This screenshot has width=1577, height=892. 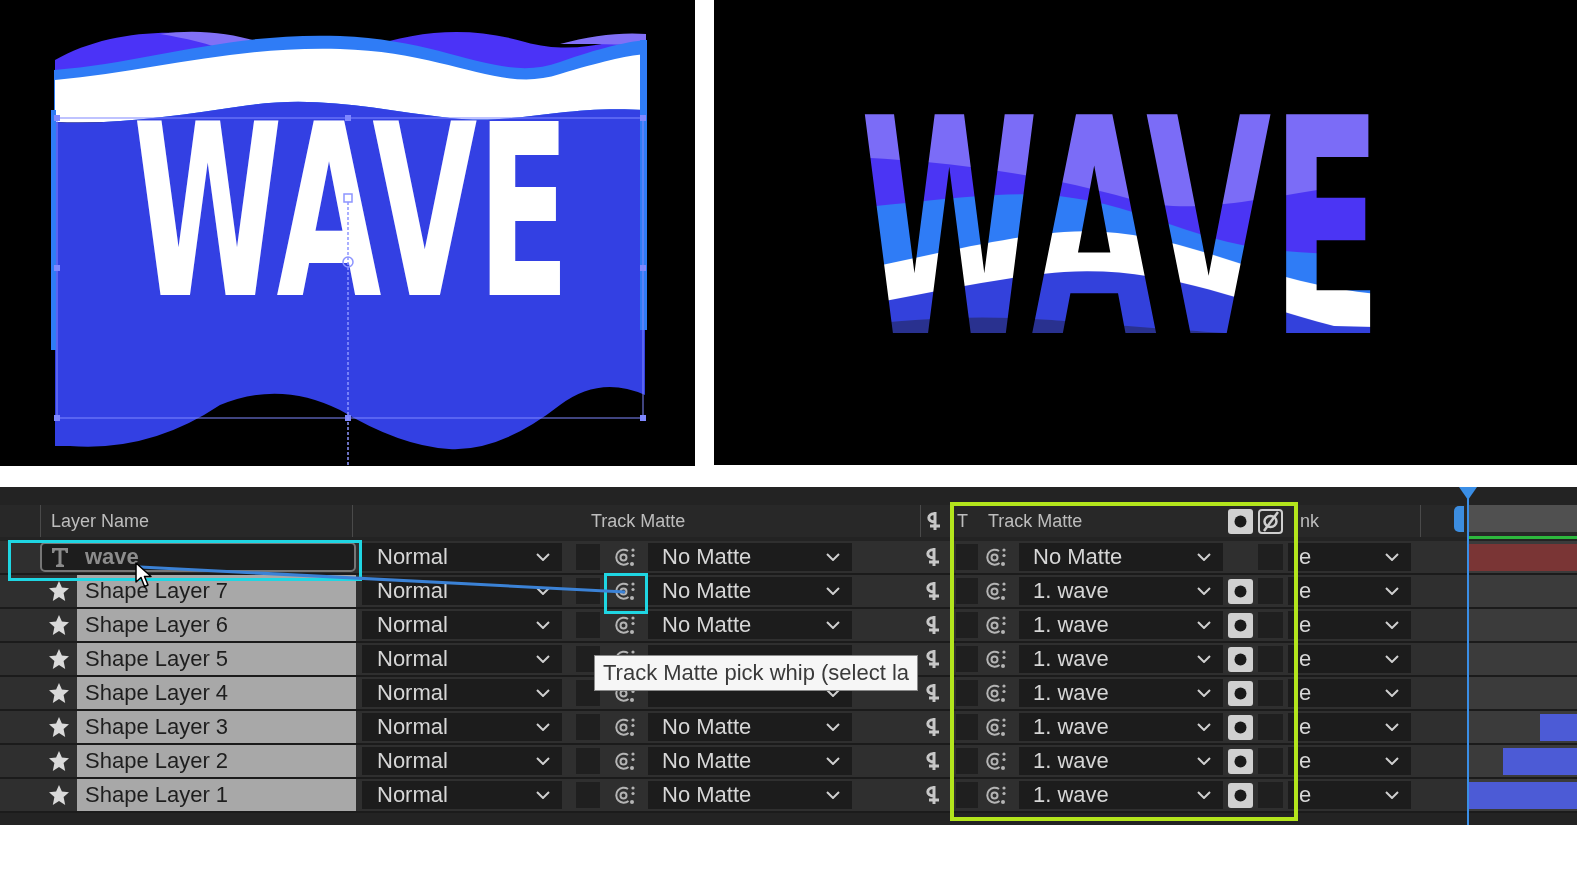 What do you see at coordinates (1309, 521) in the screenshot?
I see `column-header: nk` at bounding box center [1309, 521].